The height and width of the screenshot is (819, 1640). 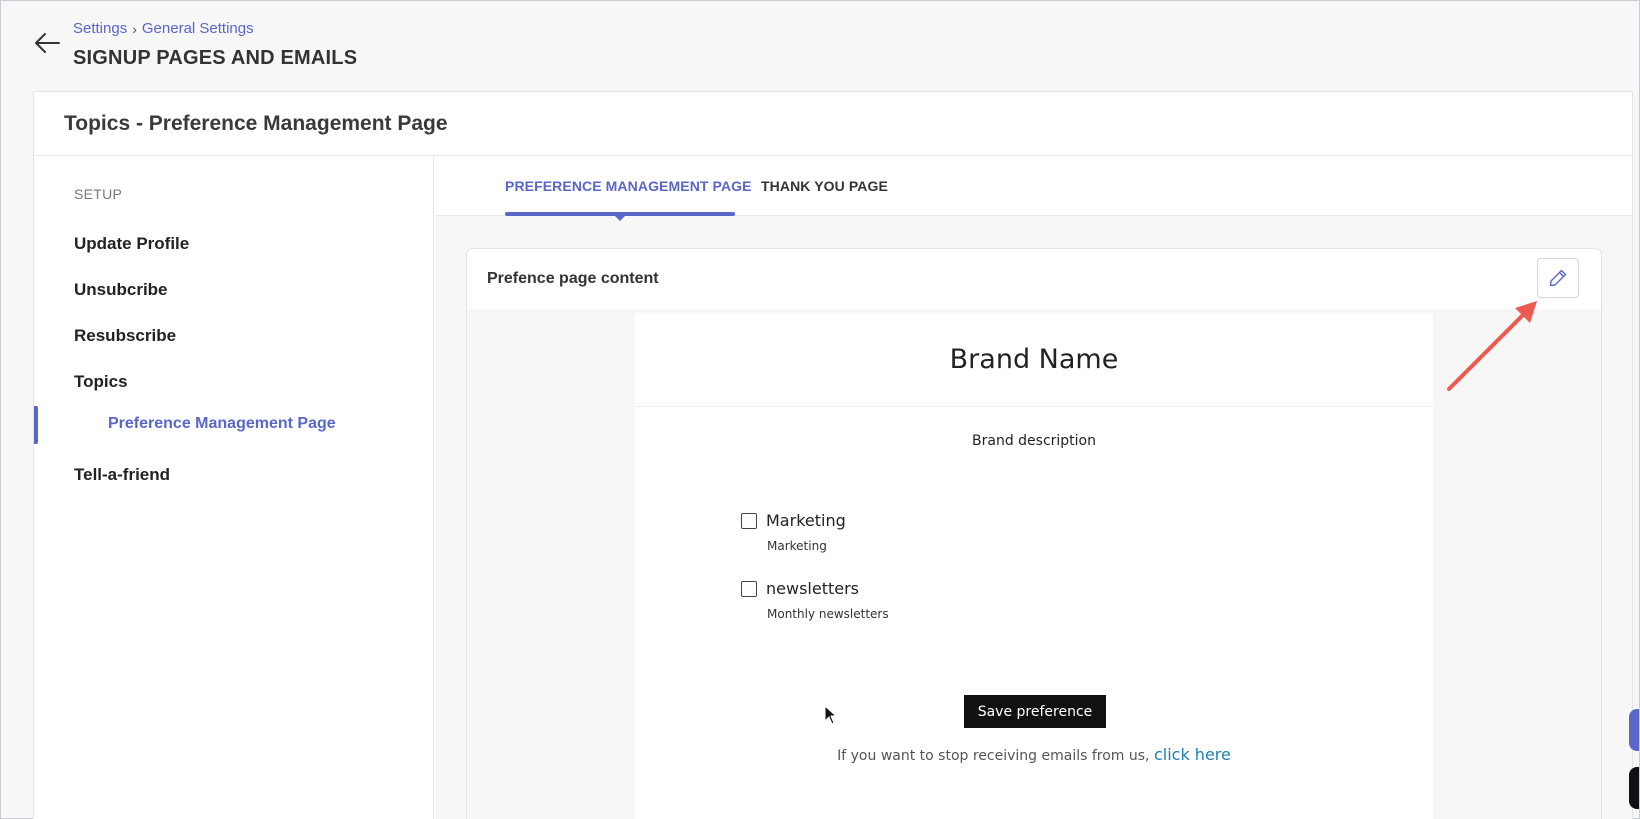 I want to click on save-preference-button: Save preference, so click(x=1035, y=711).